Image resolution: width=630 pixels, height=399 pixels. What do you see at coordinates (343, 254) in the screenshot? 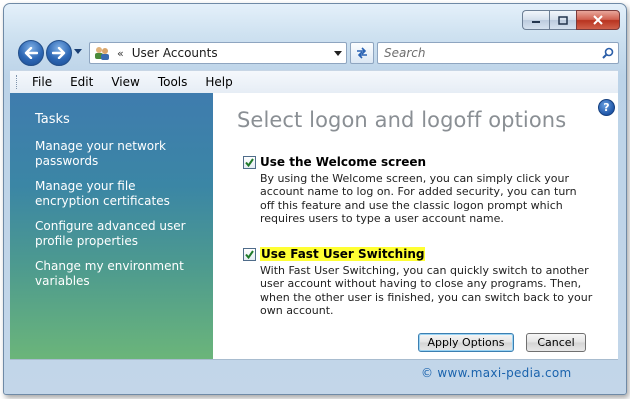
I see `fast-user-switching-label: Use Fast User Switching` at bounding box center [343, 254].